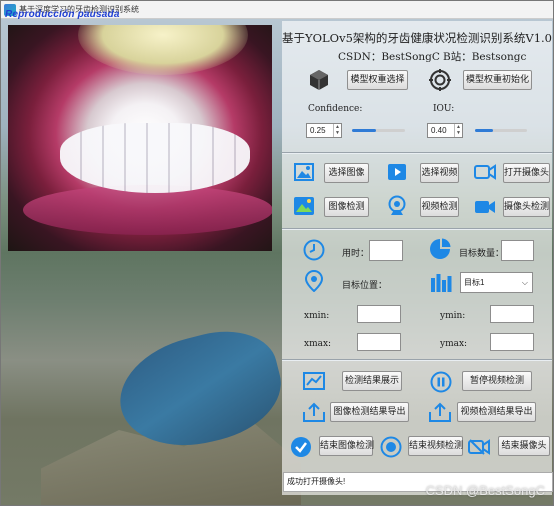 This screenshot has height=506, width=554. What do you see at coordinates (496, 282) in the screenshot?
I see `target-select-dropdown: 目标1 ⌵` at bounding box center [496, 282].